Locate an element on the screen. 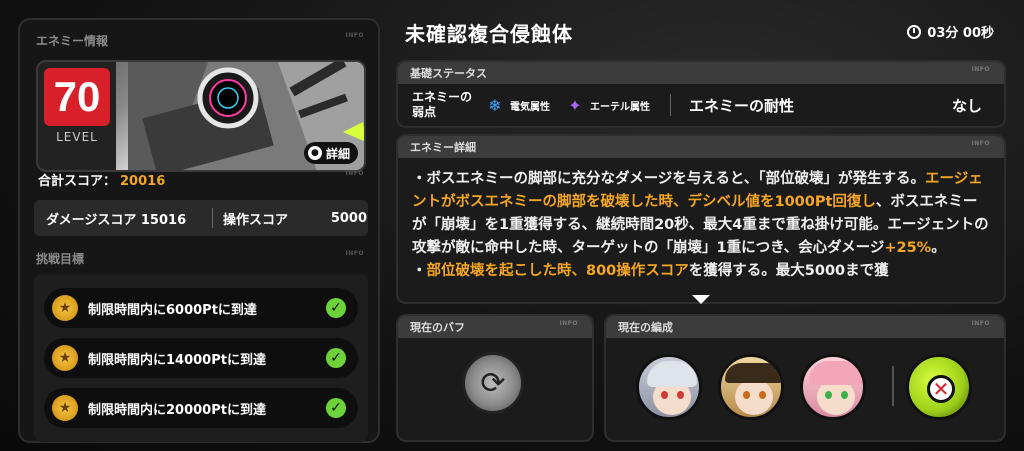 The image size is (1024, 451). detail-highlight-text: 部位破壊を起こした時、800操作スコア is located at coordinates (557, 271).